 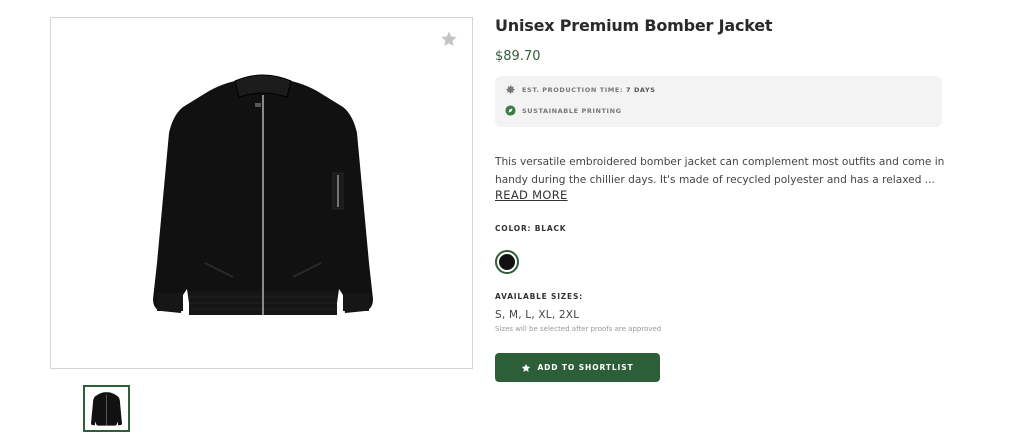 I want to click on sustainable-printing-text: SUSTAINABLE PRINTING, so click(x=572, y=110).